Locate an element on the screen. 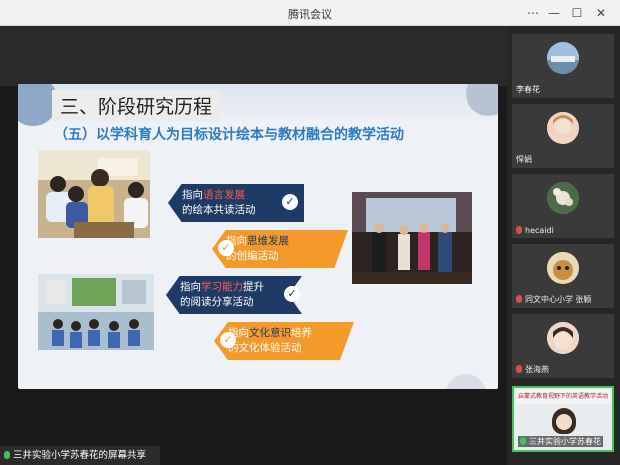 This screenshot has width=620, height=465. mic-active-icon is located at coordinates (523, 441).